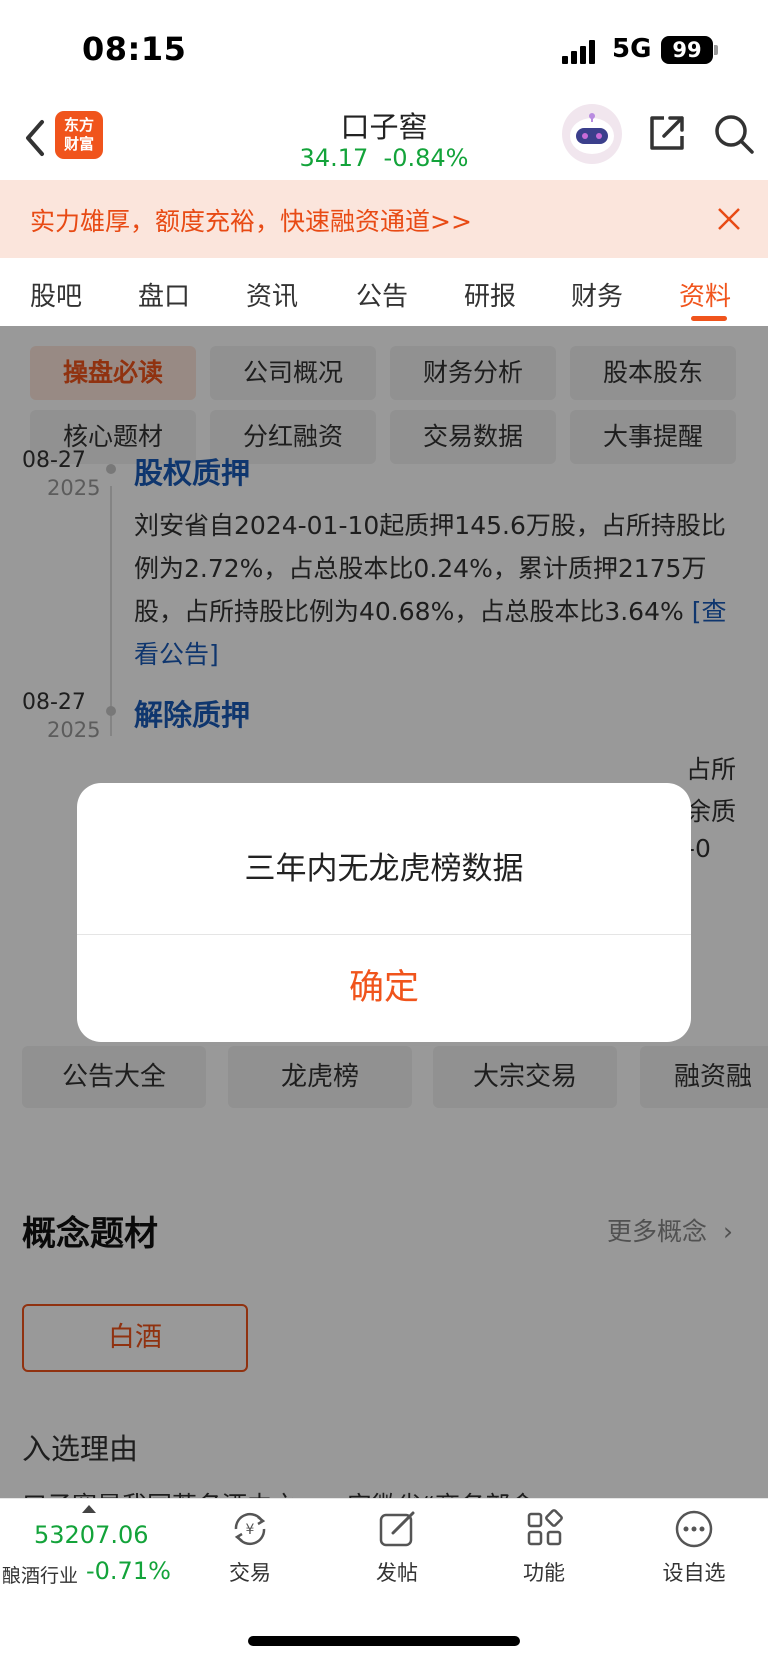 Image resolution: width=768 pixels, height=1663 pixels. I want to click on confirm-button: 确定, so click(384, 988).